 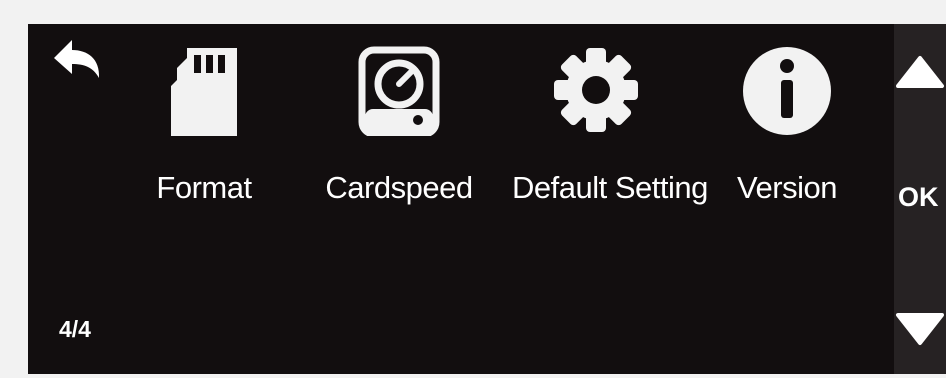 I want to click on menu-item-cardspeed: Cardspeed, so click(x=399, y=131).